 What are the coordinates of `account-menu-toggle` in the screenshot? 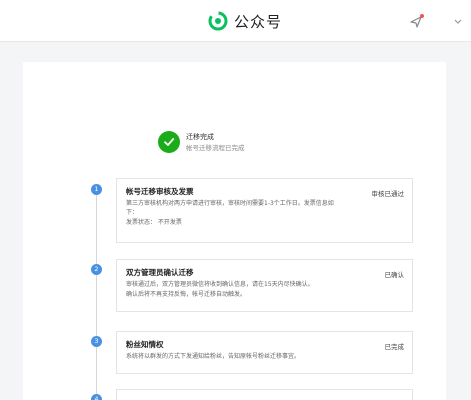 It's located at (458, 21).